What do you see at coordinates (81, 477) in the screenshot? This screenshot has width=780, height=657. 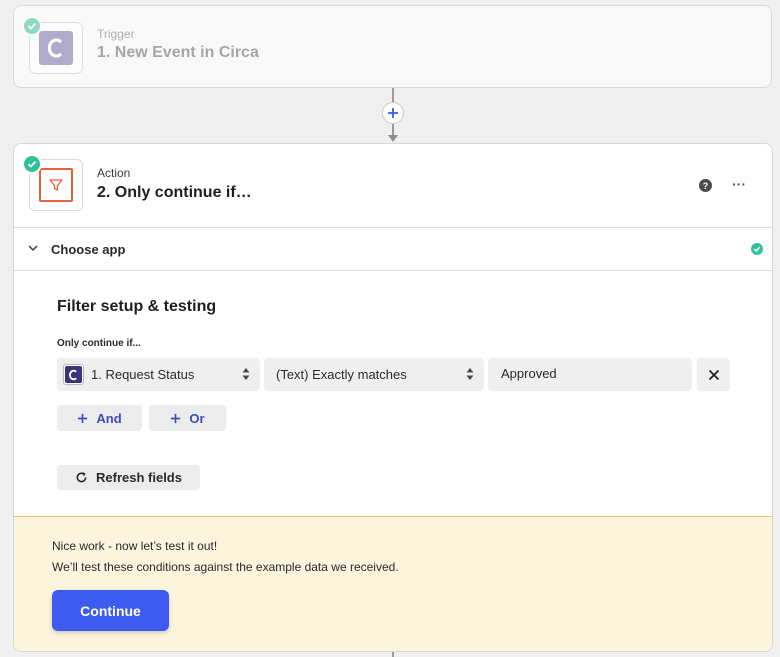 I see `refresh-icon` at bounding box center [81, 477].